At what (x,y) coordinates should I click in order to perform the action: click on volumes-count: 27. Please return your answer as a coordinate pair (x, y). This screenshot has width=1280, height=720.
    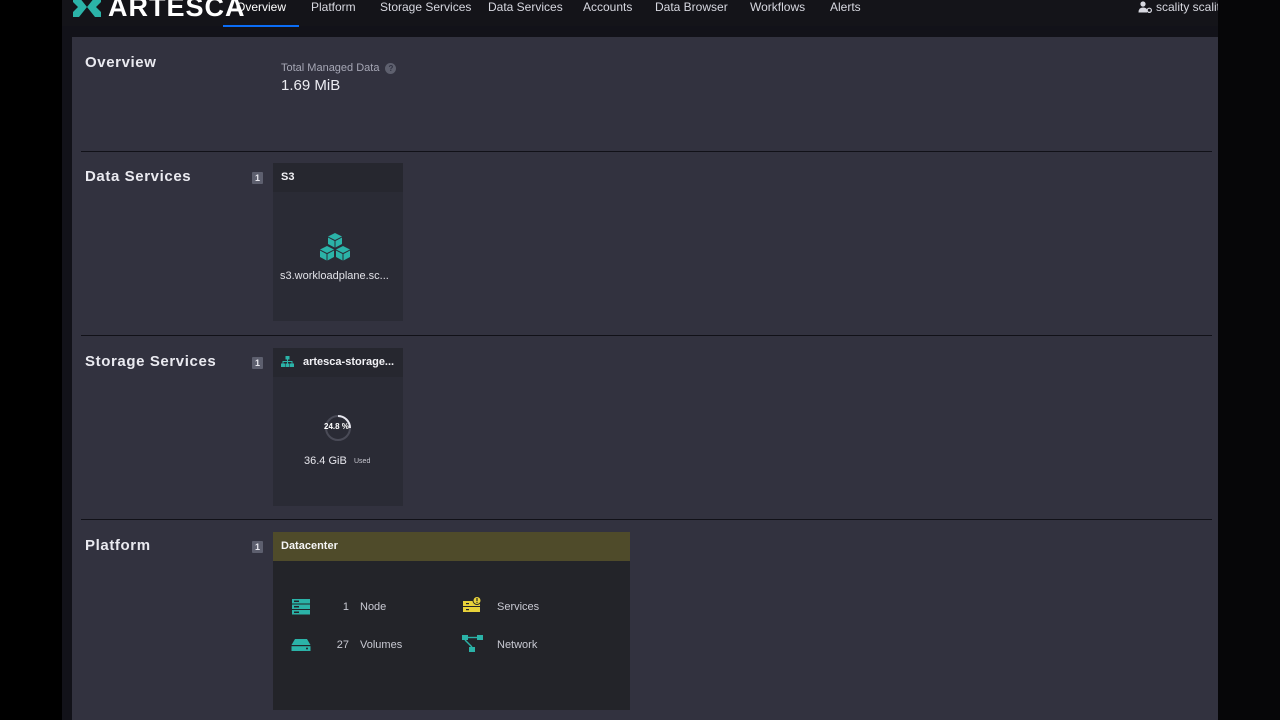
    Looking at the image, I should click on (342, 645).